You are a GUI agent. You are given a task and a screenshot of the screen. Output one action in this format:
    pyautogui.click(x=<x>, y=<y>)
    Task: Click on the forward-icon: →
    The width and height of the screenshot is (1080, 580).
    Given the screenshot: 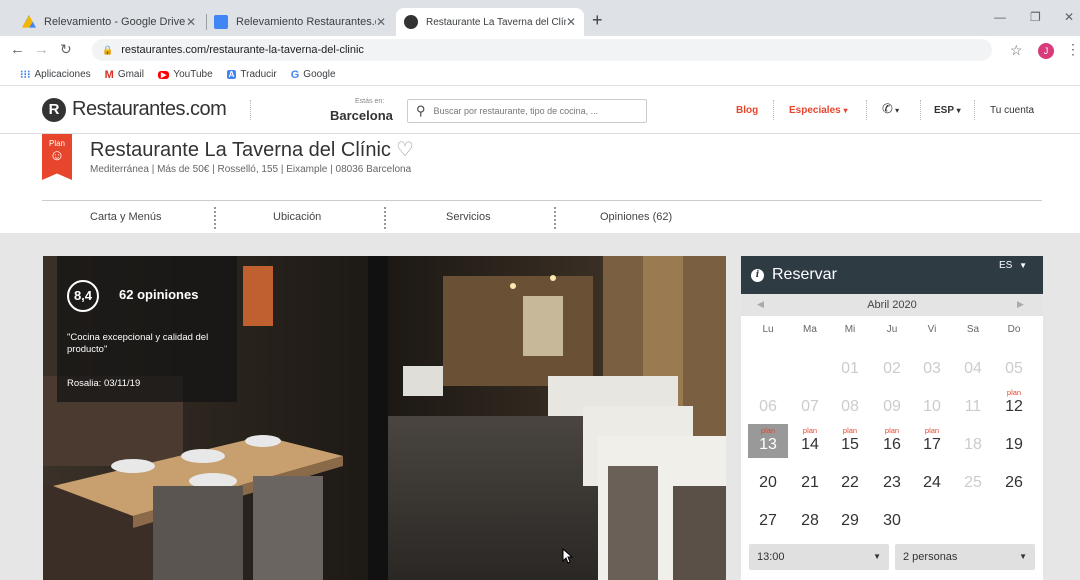 What is the action you would take?
    pyautogui.click(x=41, y=49)
    